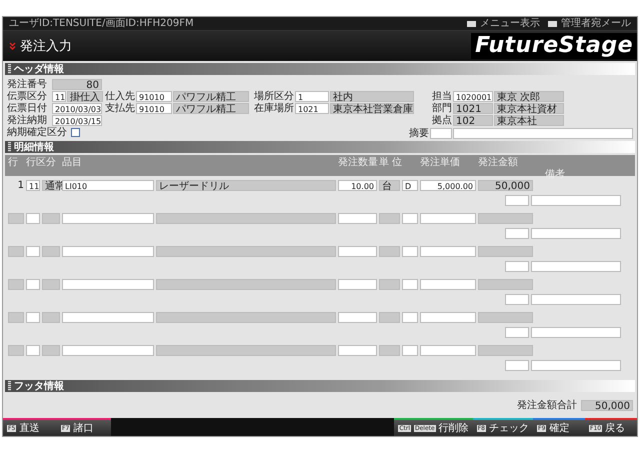  I want to click on user-info: ユーザID:TENSUITE/画面ID:HFH209FM, so click(101, 23).